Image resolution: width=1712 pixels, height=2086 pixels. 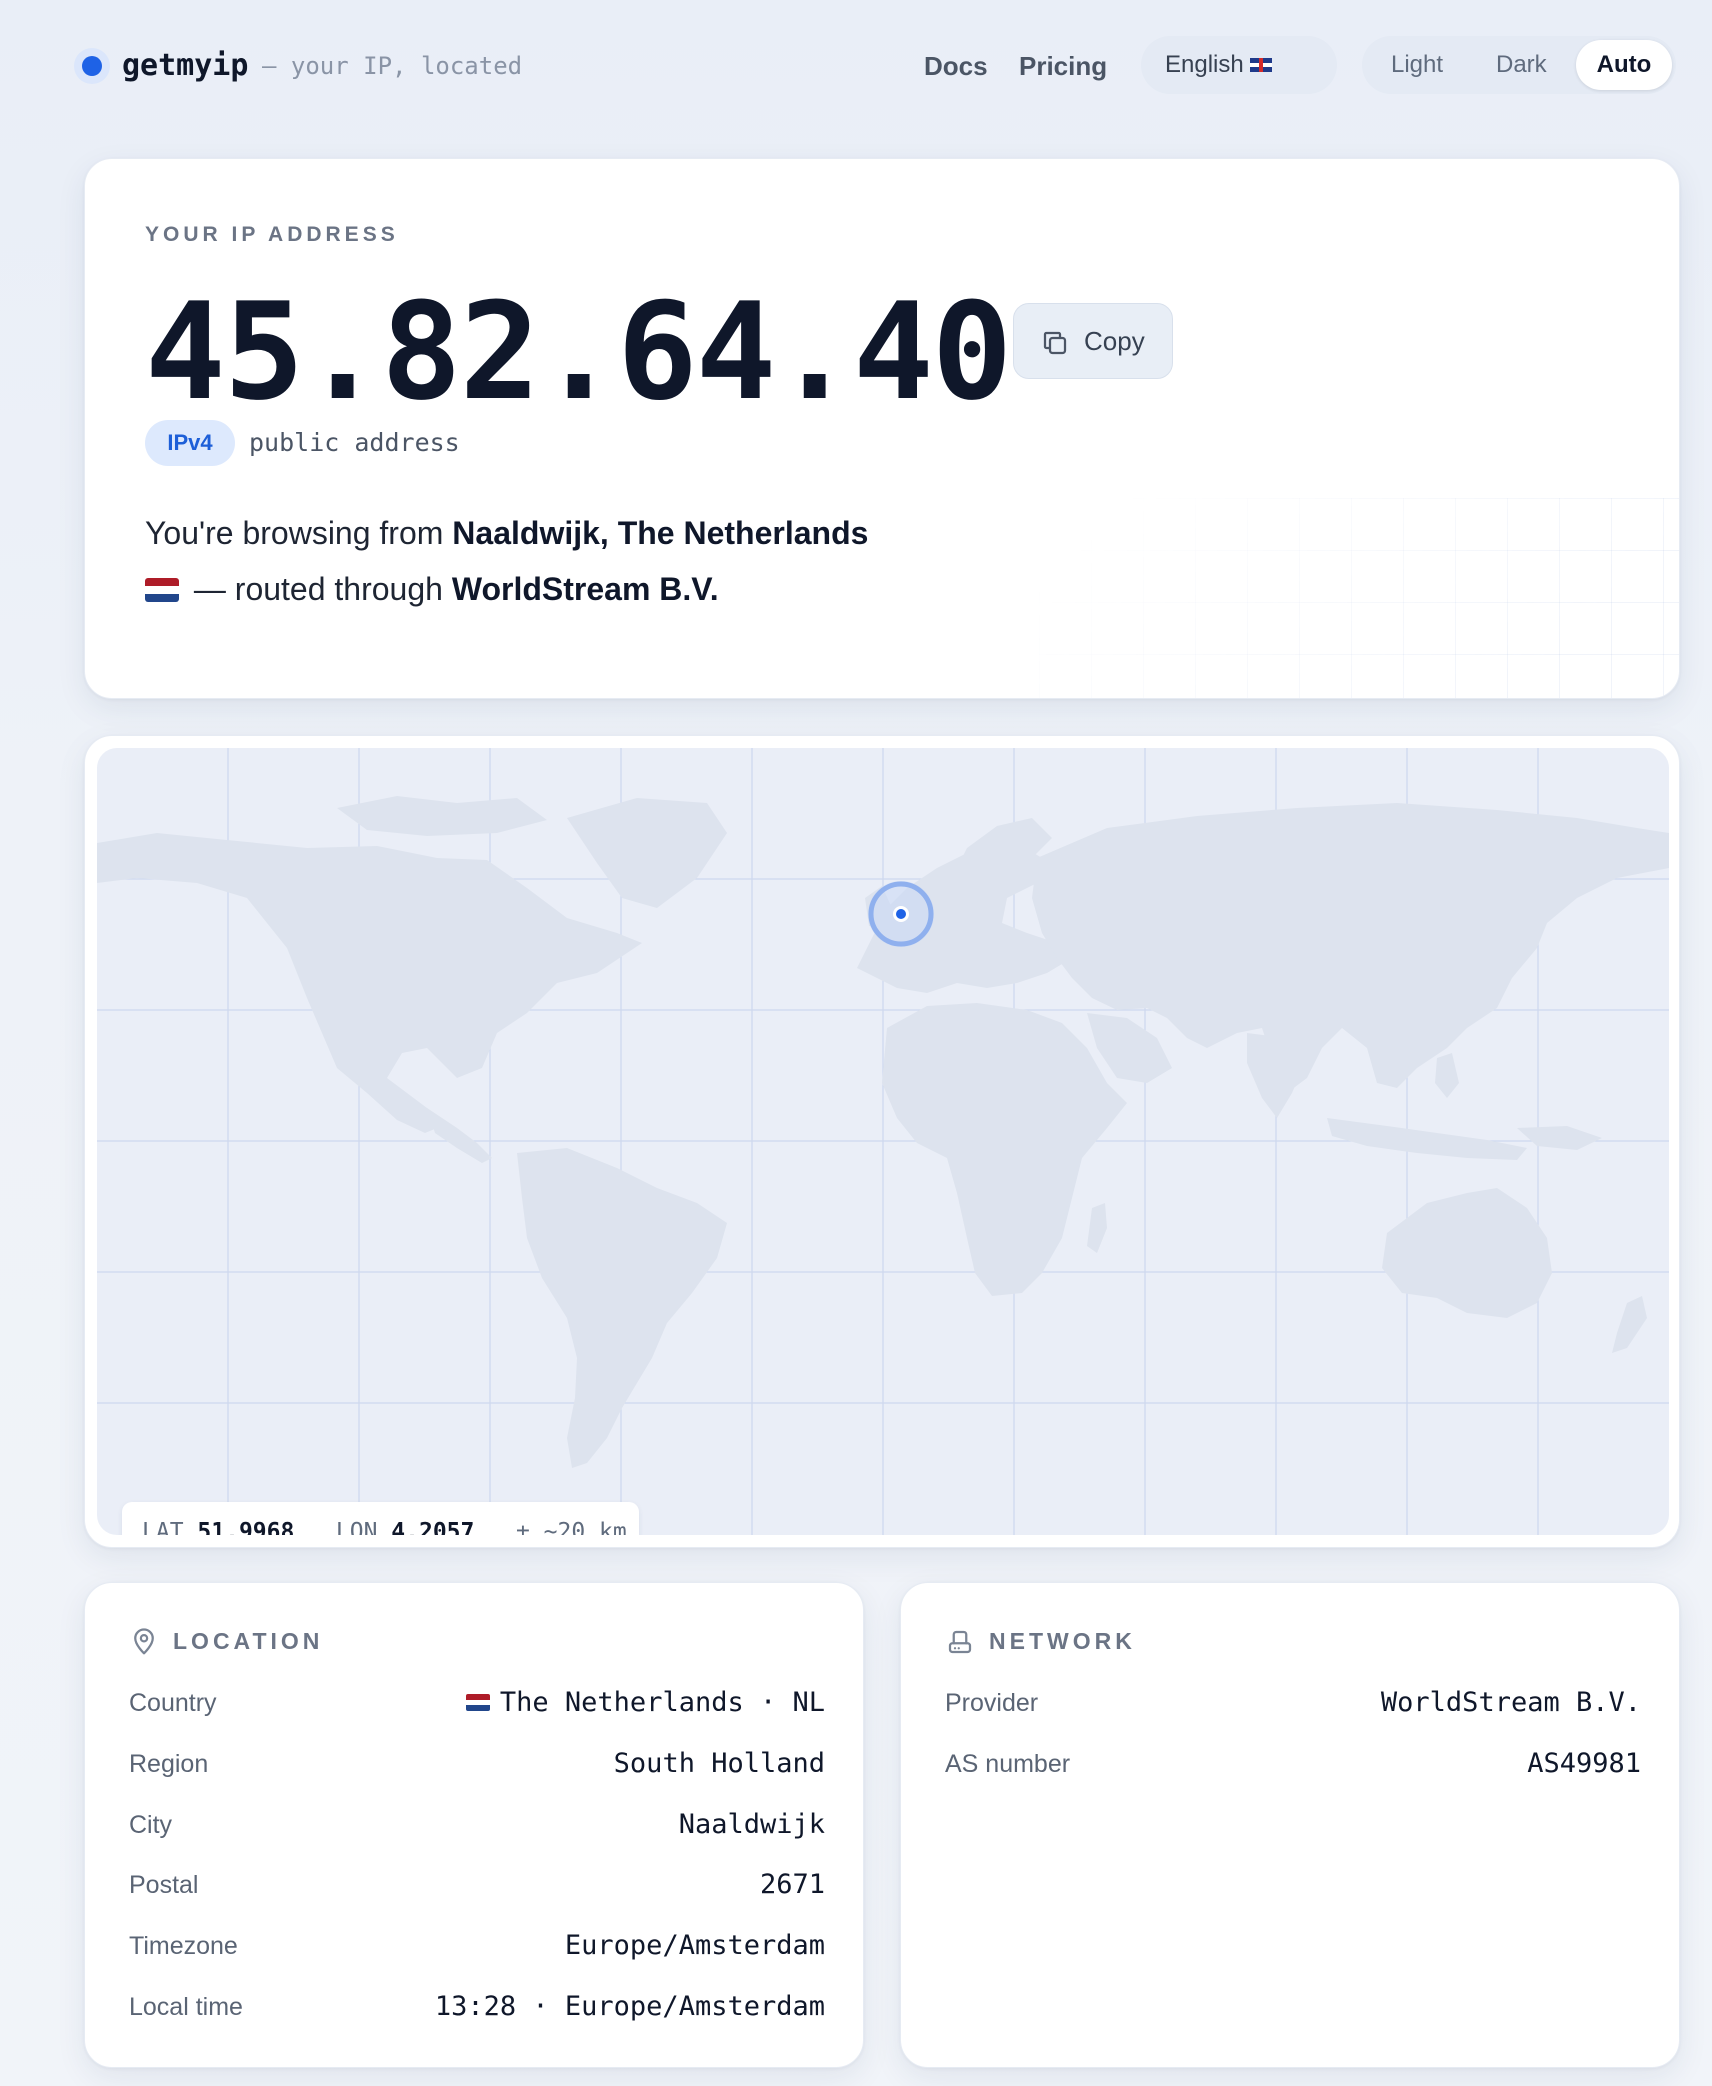 I want to click on theme-dark-option: Dark, so click(x=1521, y=65).